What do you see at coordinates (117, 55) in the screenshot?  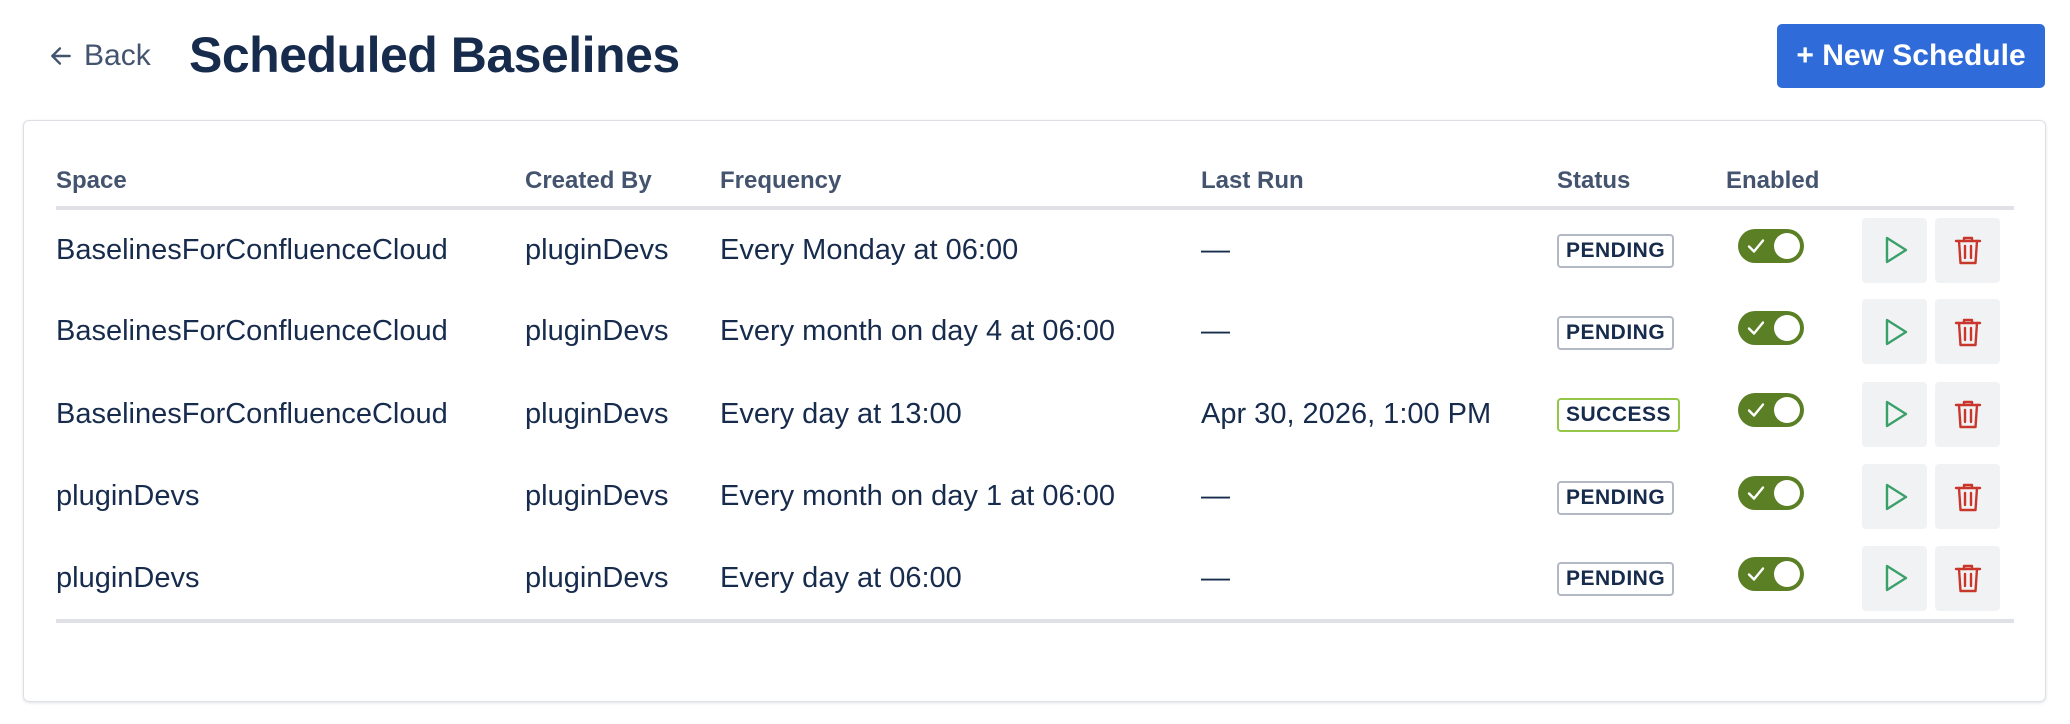 I see `back-label: Back` at bounding box center [117, 55].